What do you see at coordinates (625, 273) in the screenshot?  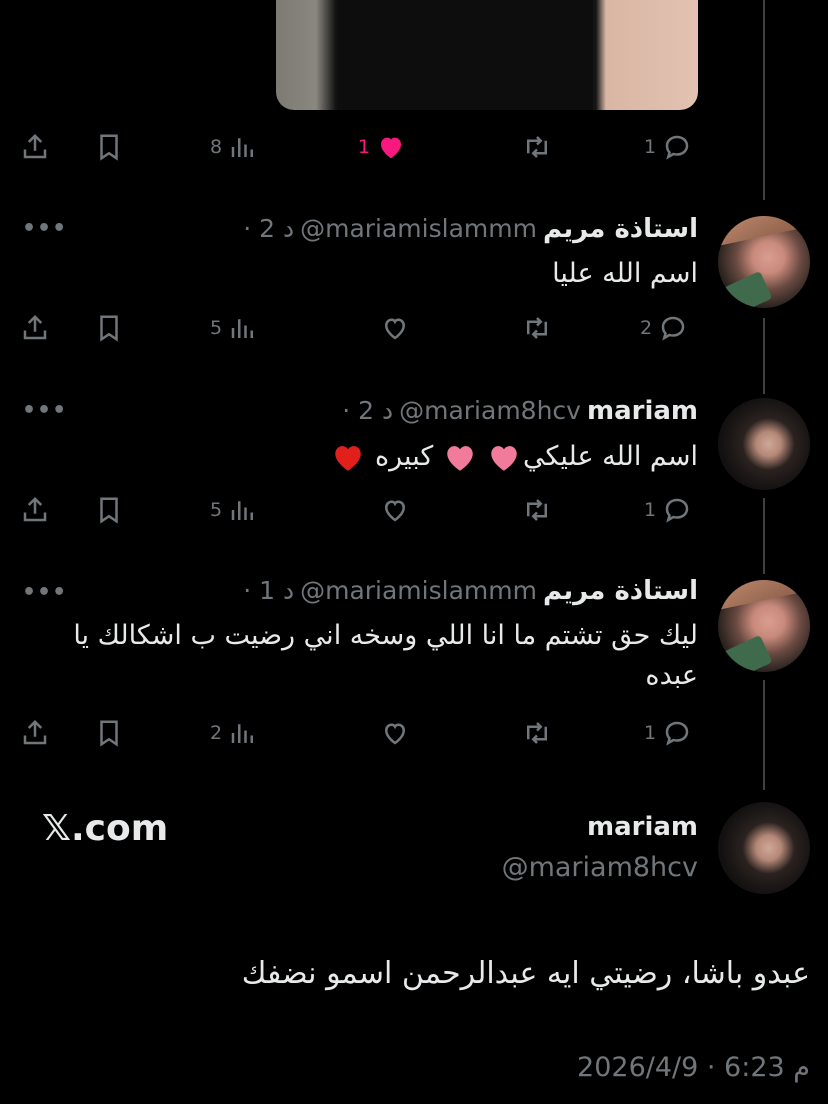 I see `tweet-text: اسم الله عليا` at bounding box center [625, 273].